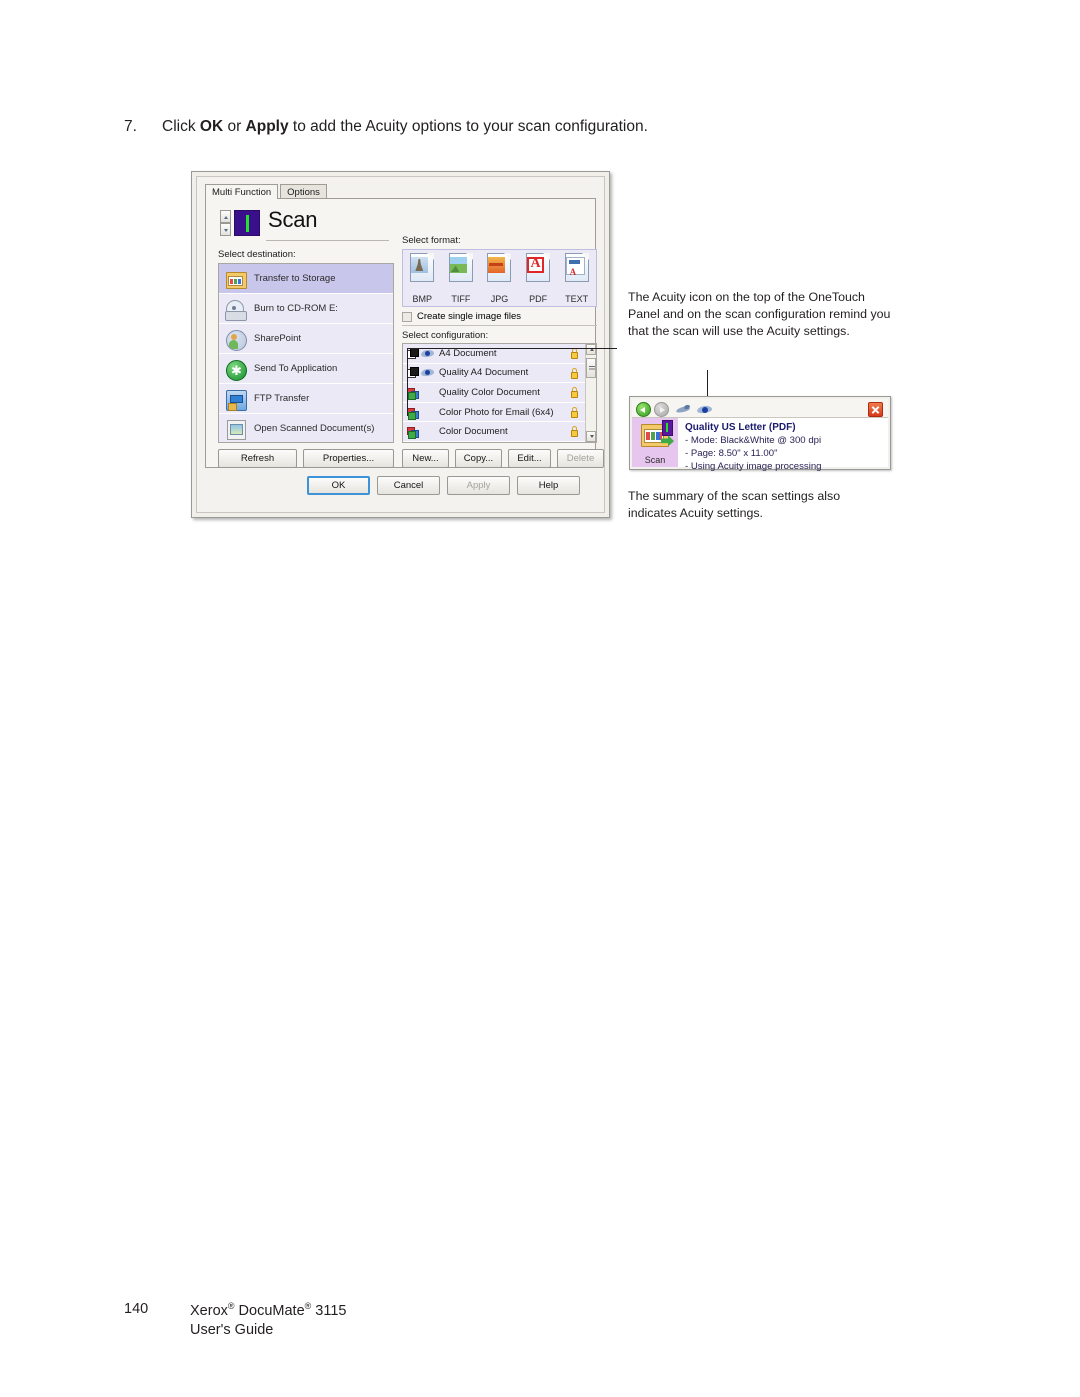 The width and height of the screenshot is (1080, 1397). Describe the element at coordinates (538, 299) in the screenshot. I see `format-label: PDF` at that location.